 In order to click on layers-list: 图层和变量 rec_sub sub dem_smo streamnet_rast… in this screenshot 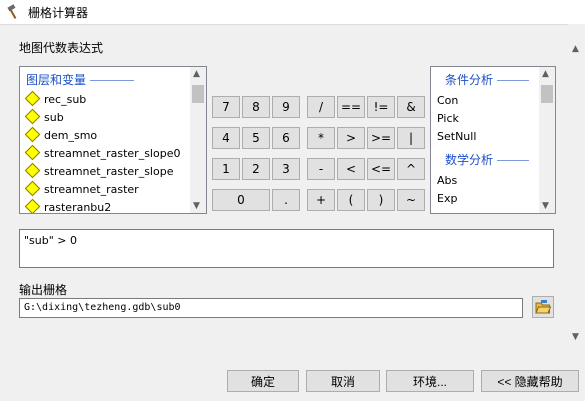, I will do `click(113, 140)`.